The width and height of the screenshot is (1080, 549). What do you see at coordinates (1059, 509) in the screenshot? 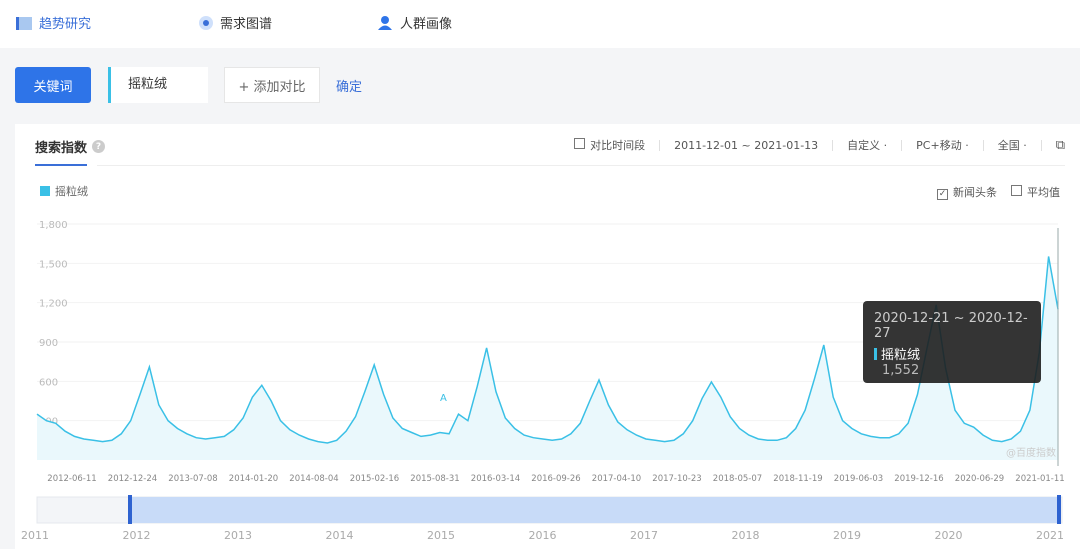
I see `minimap-handle-right` at bounding box center [1059, 509].